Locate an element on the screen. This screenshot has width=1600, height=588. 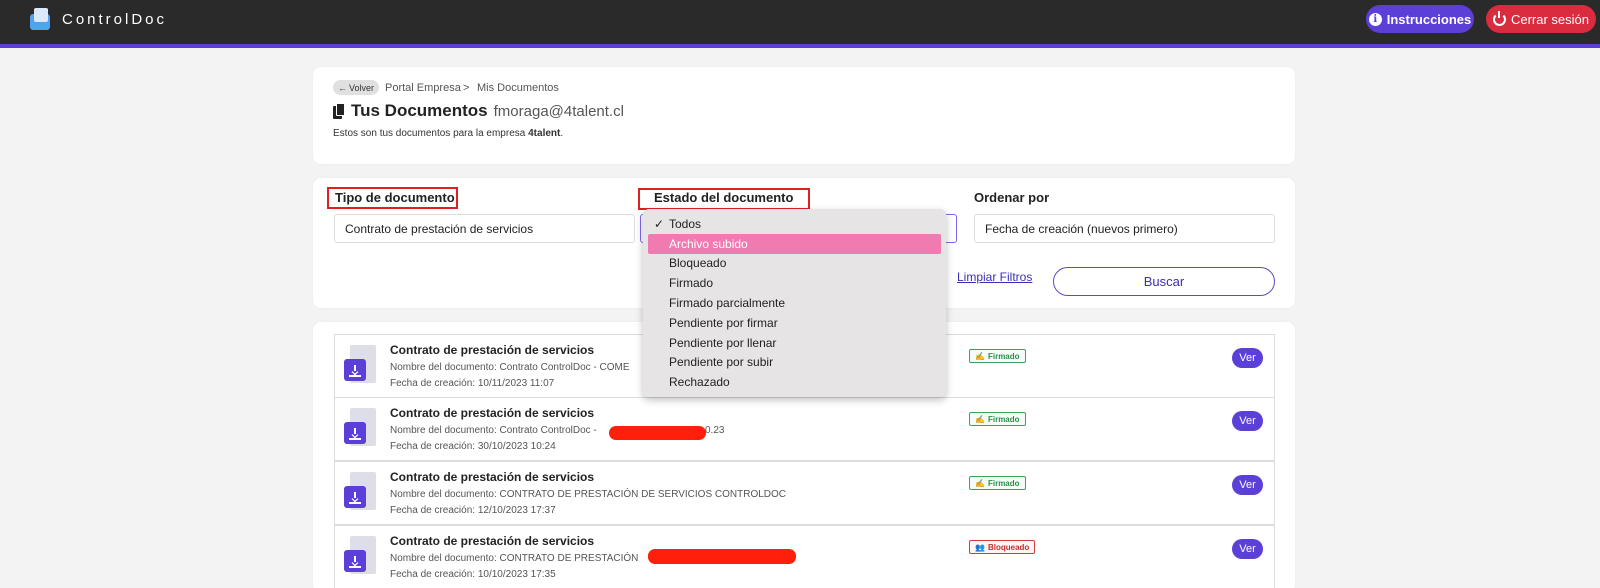
user-email: fmoraga@4talent.cl is located at coordinates (558, 111).